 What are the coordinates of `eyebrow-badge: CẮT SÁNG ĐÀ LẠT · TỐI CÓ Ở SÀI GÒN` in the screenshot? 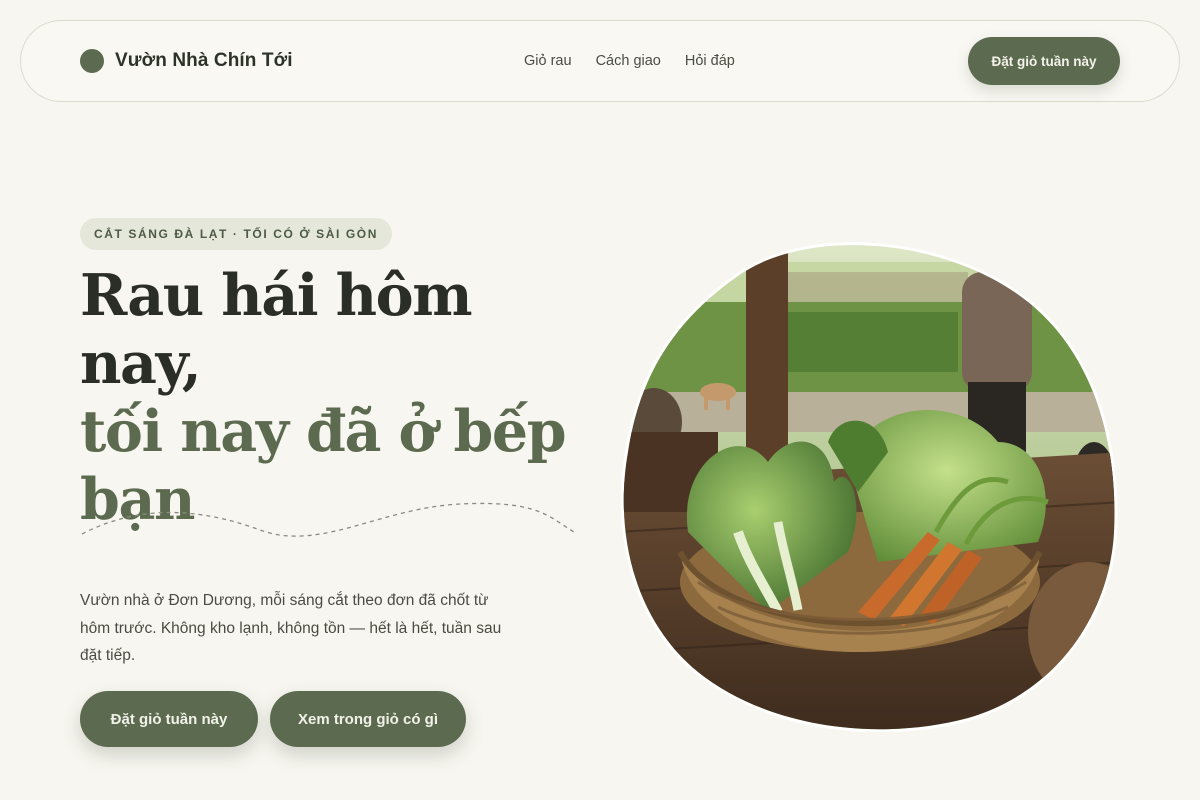 It's located at (236, 234).